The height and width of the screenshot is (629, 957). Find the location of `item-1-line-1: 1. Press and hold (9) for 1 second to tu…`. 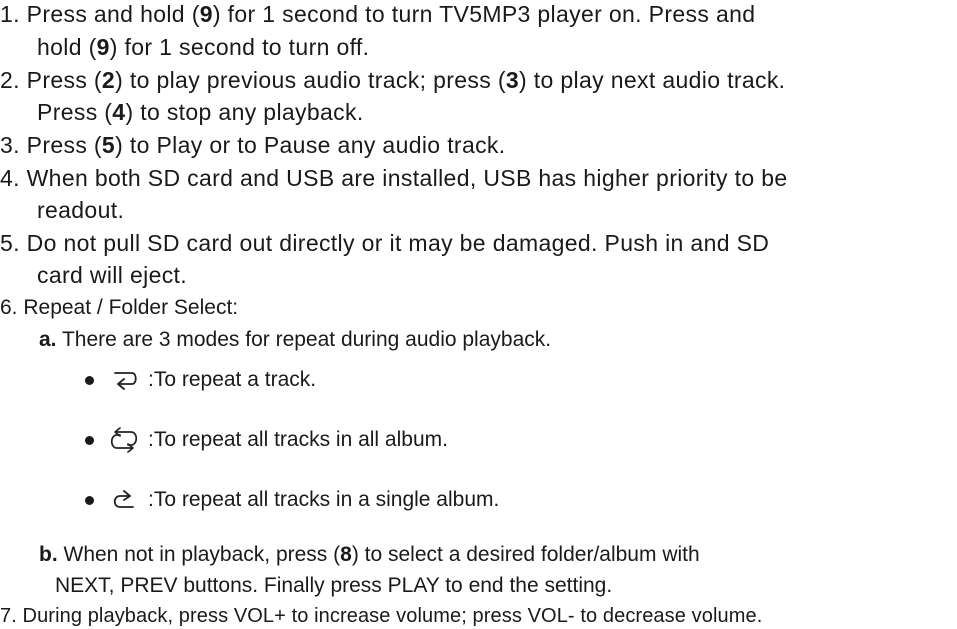

item-1-line-1: 1. Press and hold (9) for 1 second to tu… is located at coordinates (378, 14).